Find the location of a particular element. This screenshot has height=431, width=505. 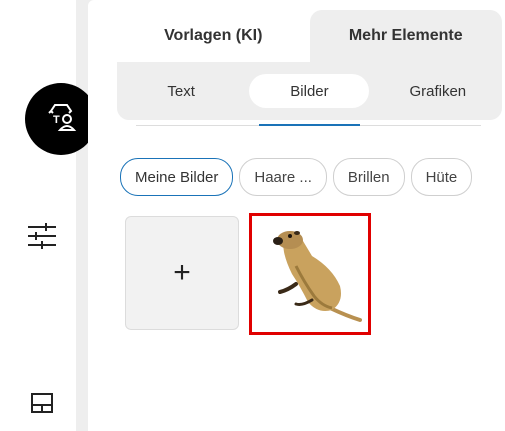

tab-vorlagen: Vorlagen (KI) is located at coordinates (213, 36).